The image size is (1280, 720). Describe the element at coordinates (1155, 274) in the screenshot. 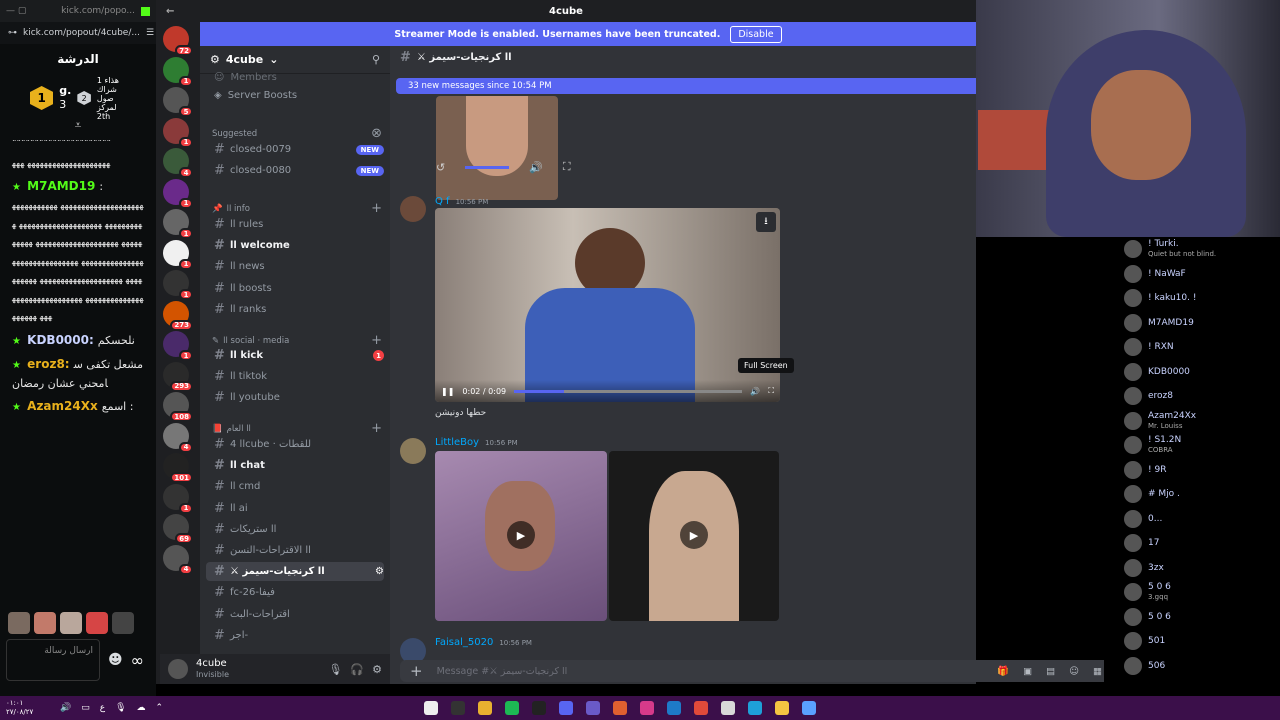

I see `viewer-item: ! NaWaF` at that location.